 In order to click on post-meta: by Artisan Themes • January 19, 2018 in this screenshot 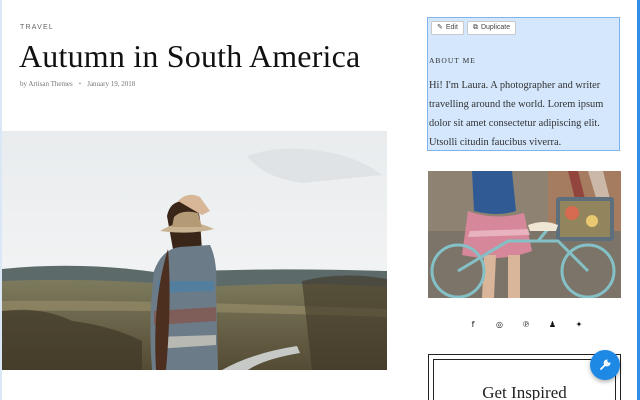, I will do `click(77, 84)`.